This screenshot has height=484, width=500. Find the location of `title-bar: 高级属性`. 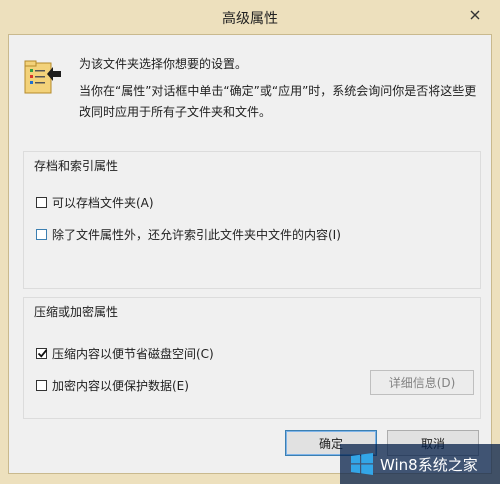

title-bar: 高级属性 is located at coordinates (250, 17).